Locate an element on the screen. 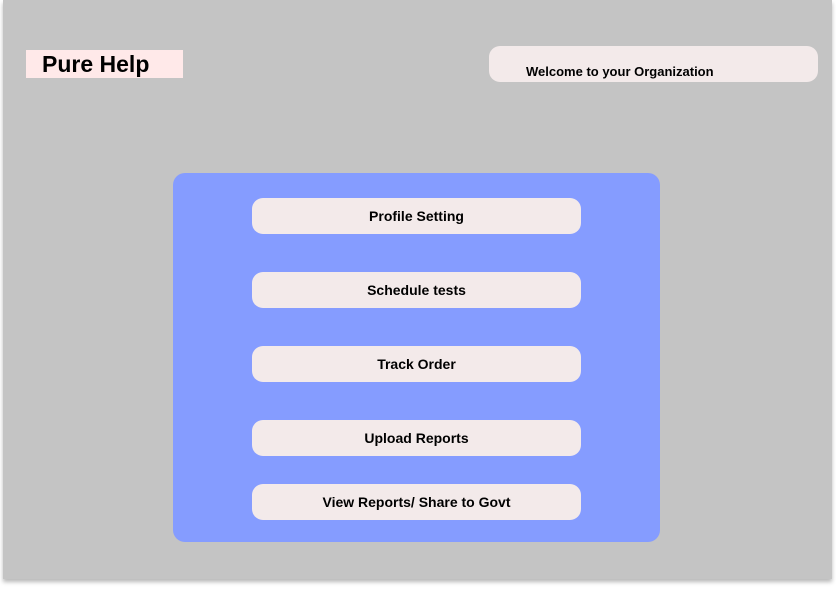 Image resolution: width=836 pixels, height=589 pixels. button-label: Schedule tests is located at coordinates (416, 290).